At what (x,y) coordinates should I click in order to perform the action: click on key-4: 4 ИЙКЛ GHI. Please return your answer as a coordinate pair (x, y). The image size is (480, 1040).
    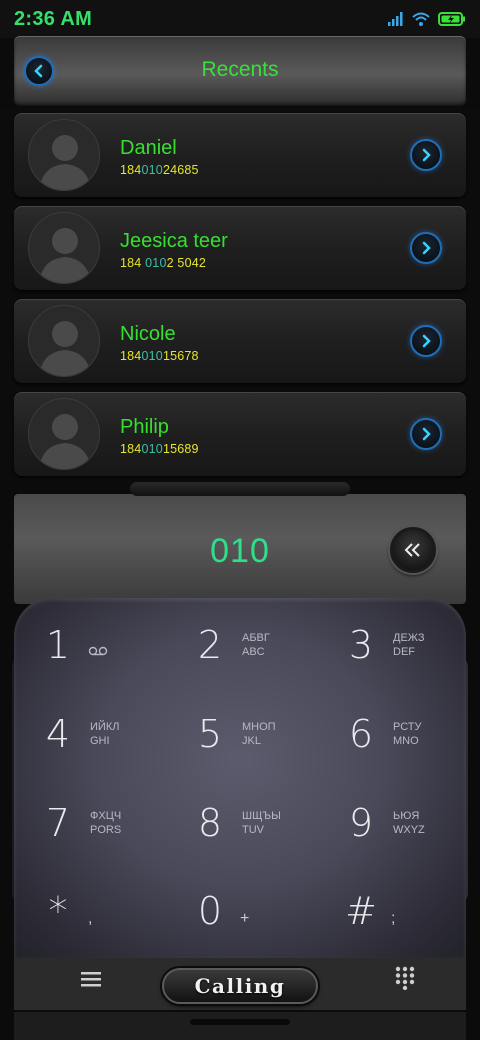
    Looking at the image, I should click on (115, 734).